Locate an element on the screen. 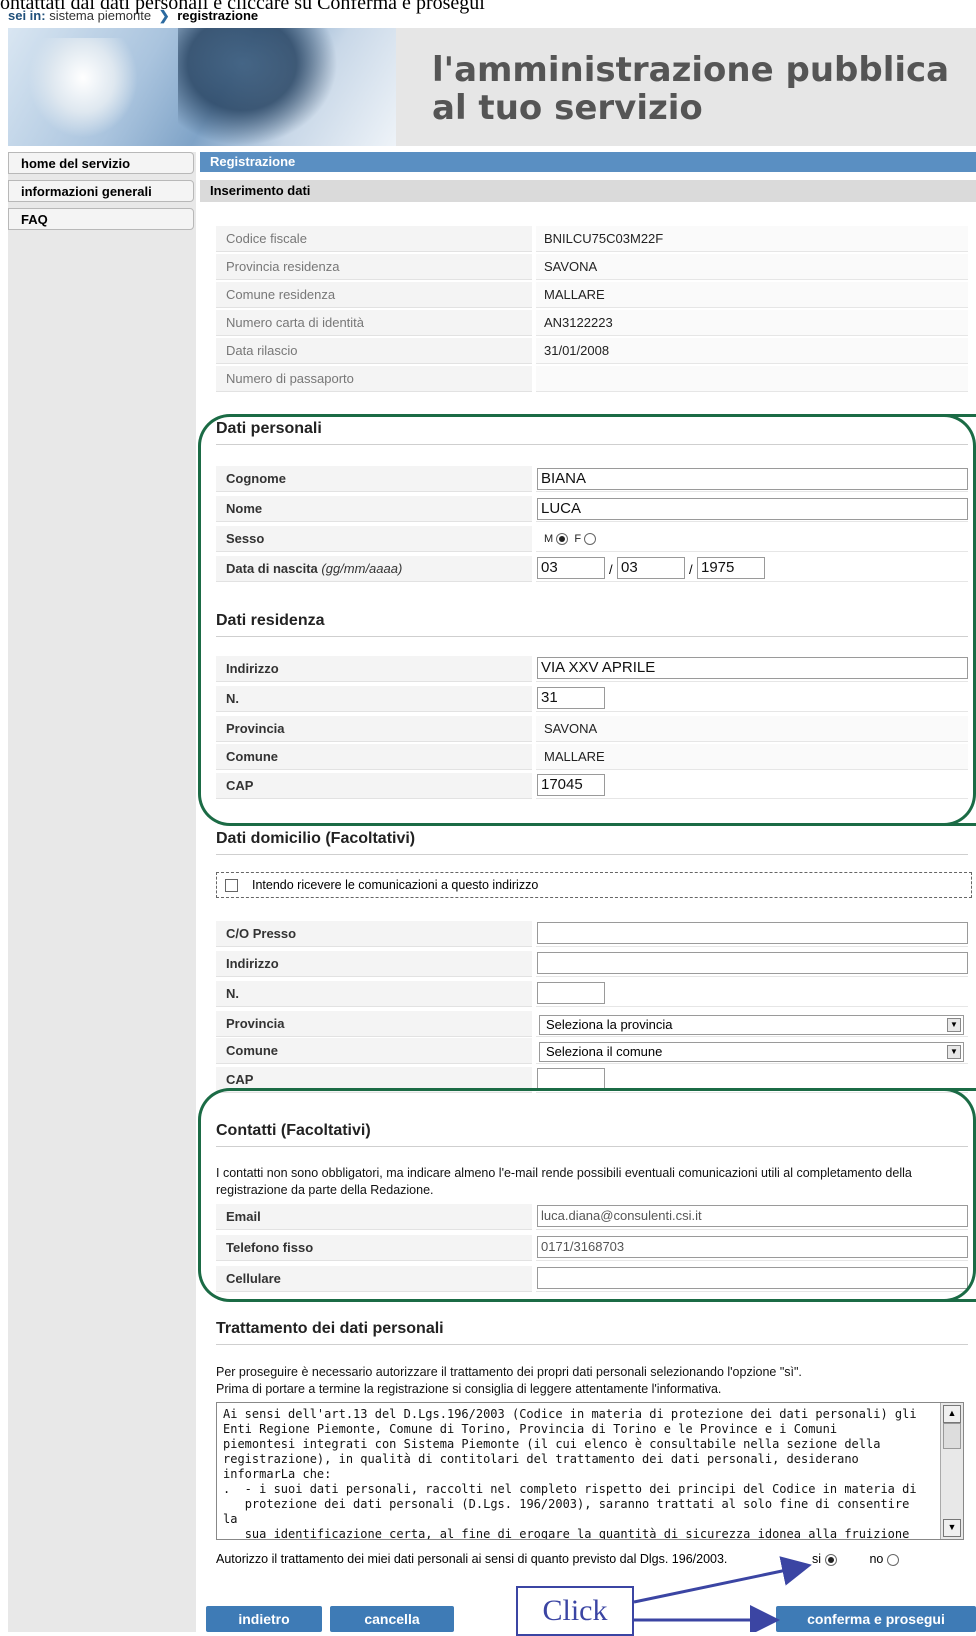 This screenshot has height=1636, width=976. row-label: N. is located at coordinates (374, 994).